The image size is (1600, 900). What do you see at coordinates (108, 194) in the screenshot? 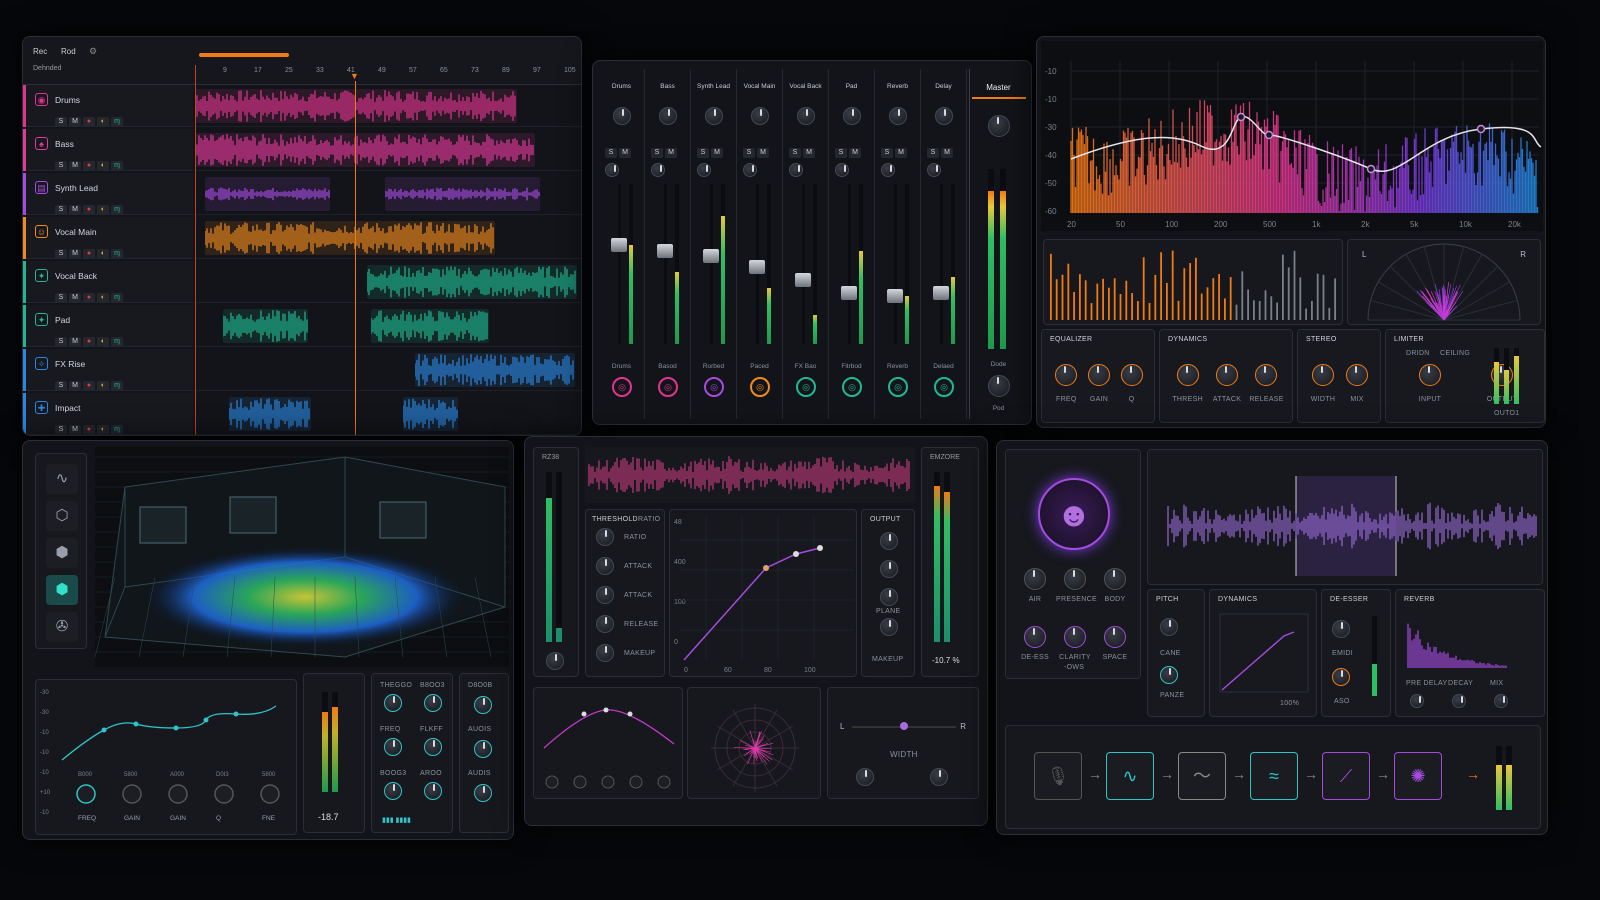
I see `track-header: ▤ Synth Lead S M ● ◐ ɱ` at bounding box center [108, 194].